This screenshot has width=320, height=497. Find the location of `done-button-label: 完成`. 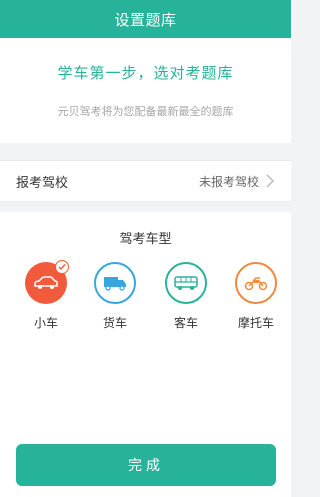

done-button-label: 完成 is located at coordinates (146, 466).